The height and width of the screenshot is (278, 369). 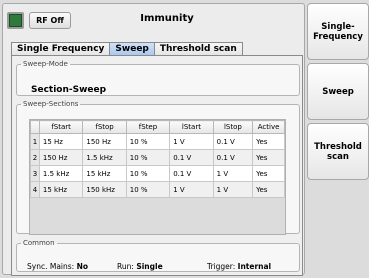 What do you see at coordinates (167, 18) in the screenshot?
I see `page-title: Immunity` at bounding box center [167, 18].